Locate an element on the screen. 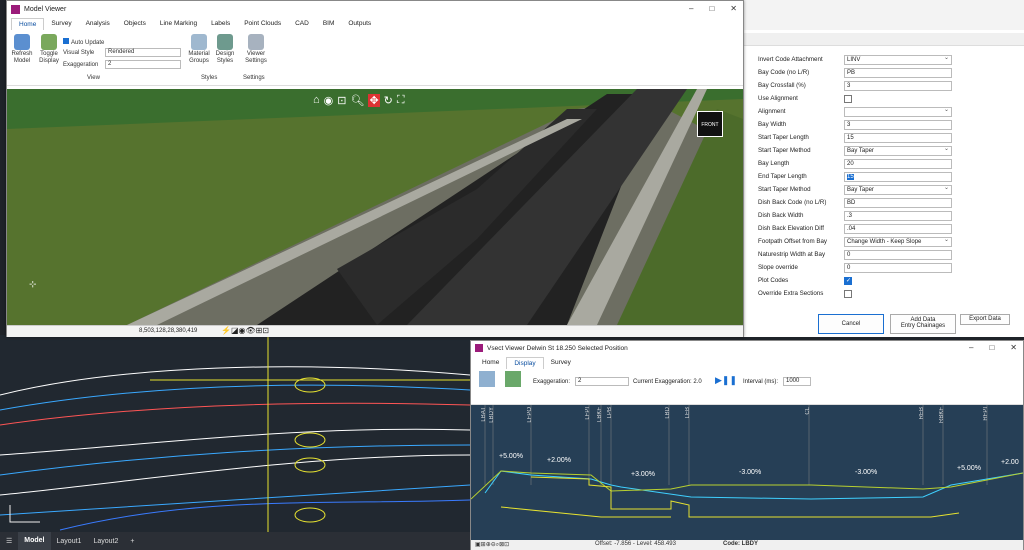 This screenshot has width=1024, height=550. property-row: Bay Code (no L/R) PB is located at coordinates (858, 72).